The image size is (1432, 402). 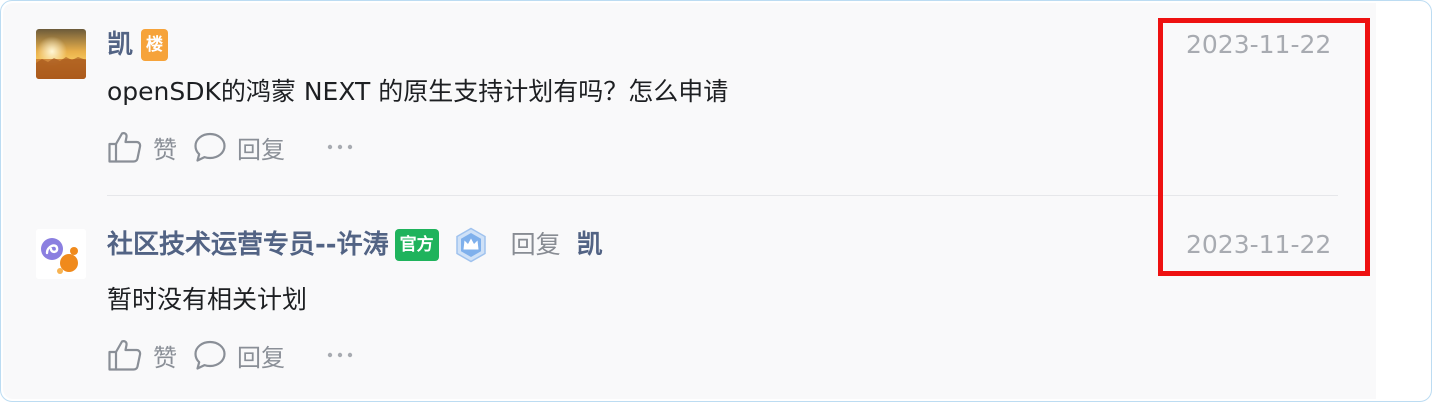 What do you see at coordinates (248, 245) in the screenshot?
I see `author-name: 社区技术运营专员--许涛` at bounding box center [248, 245].